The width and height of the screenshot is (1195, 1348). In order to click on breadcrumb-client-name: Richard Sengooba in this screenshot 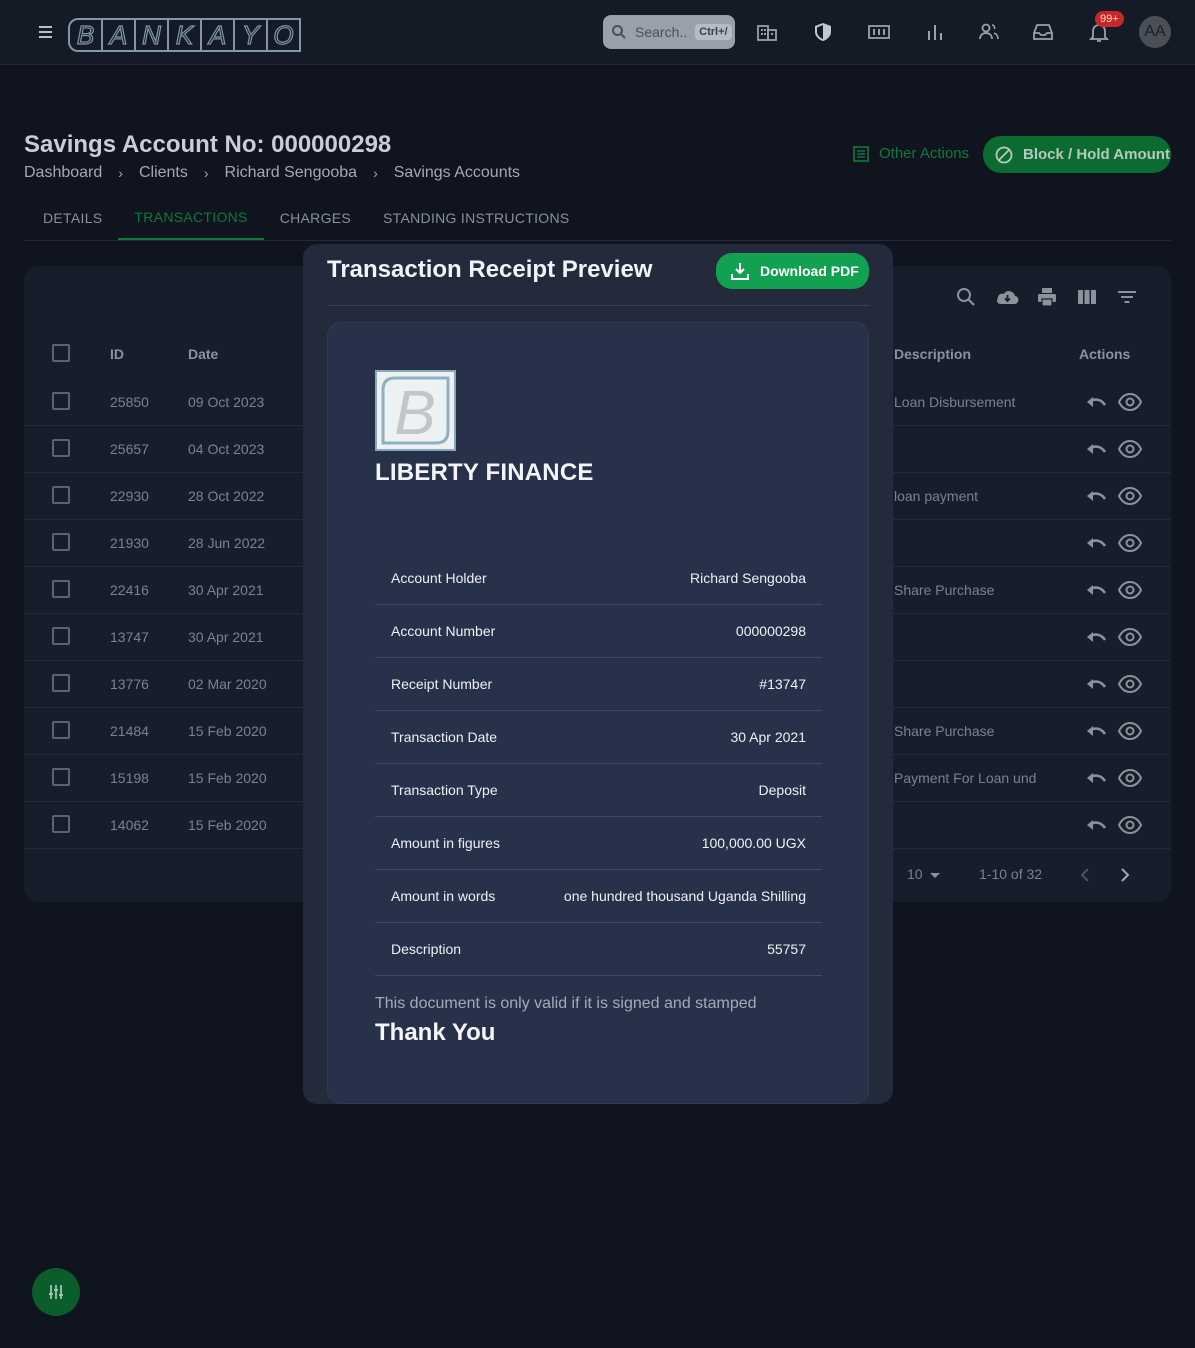, I will do `click(291, 173)`.